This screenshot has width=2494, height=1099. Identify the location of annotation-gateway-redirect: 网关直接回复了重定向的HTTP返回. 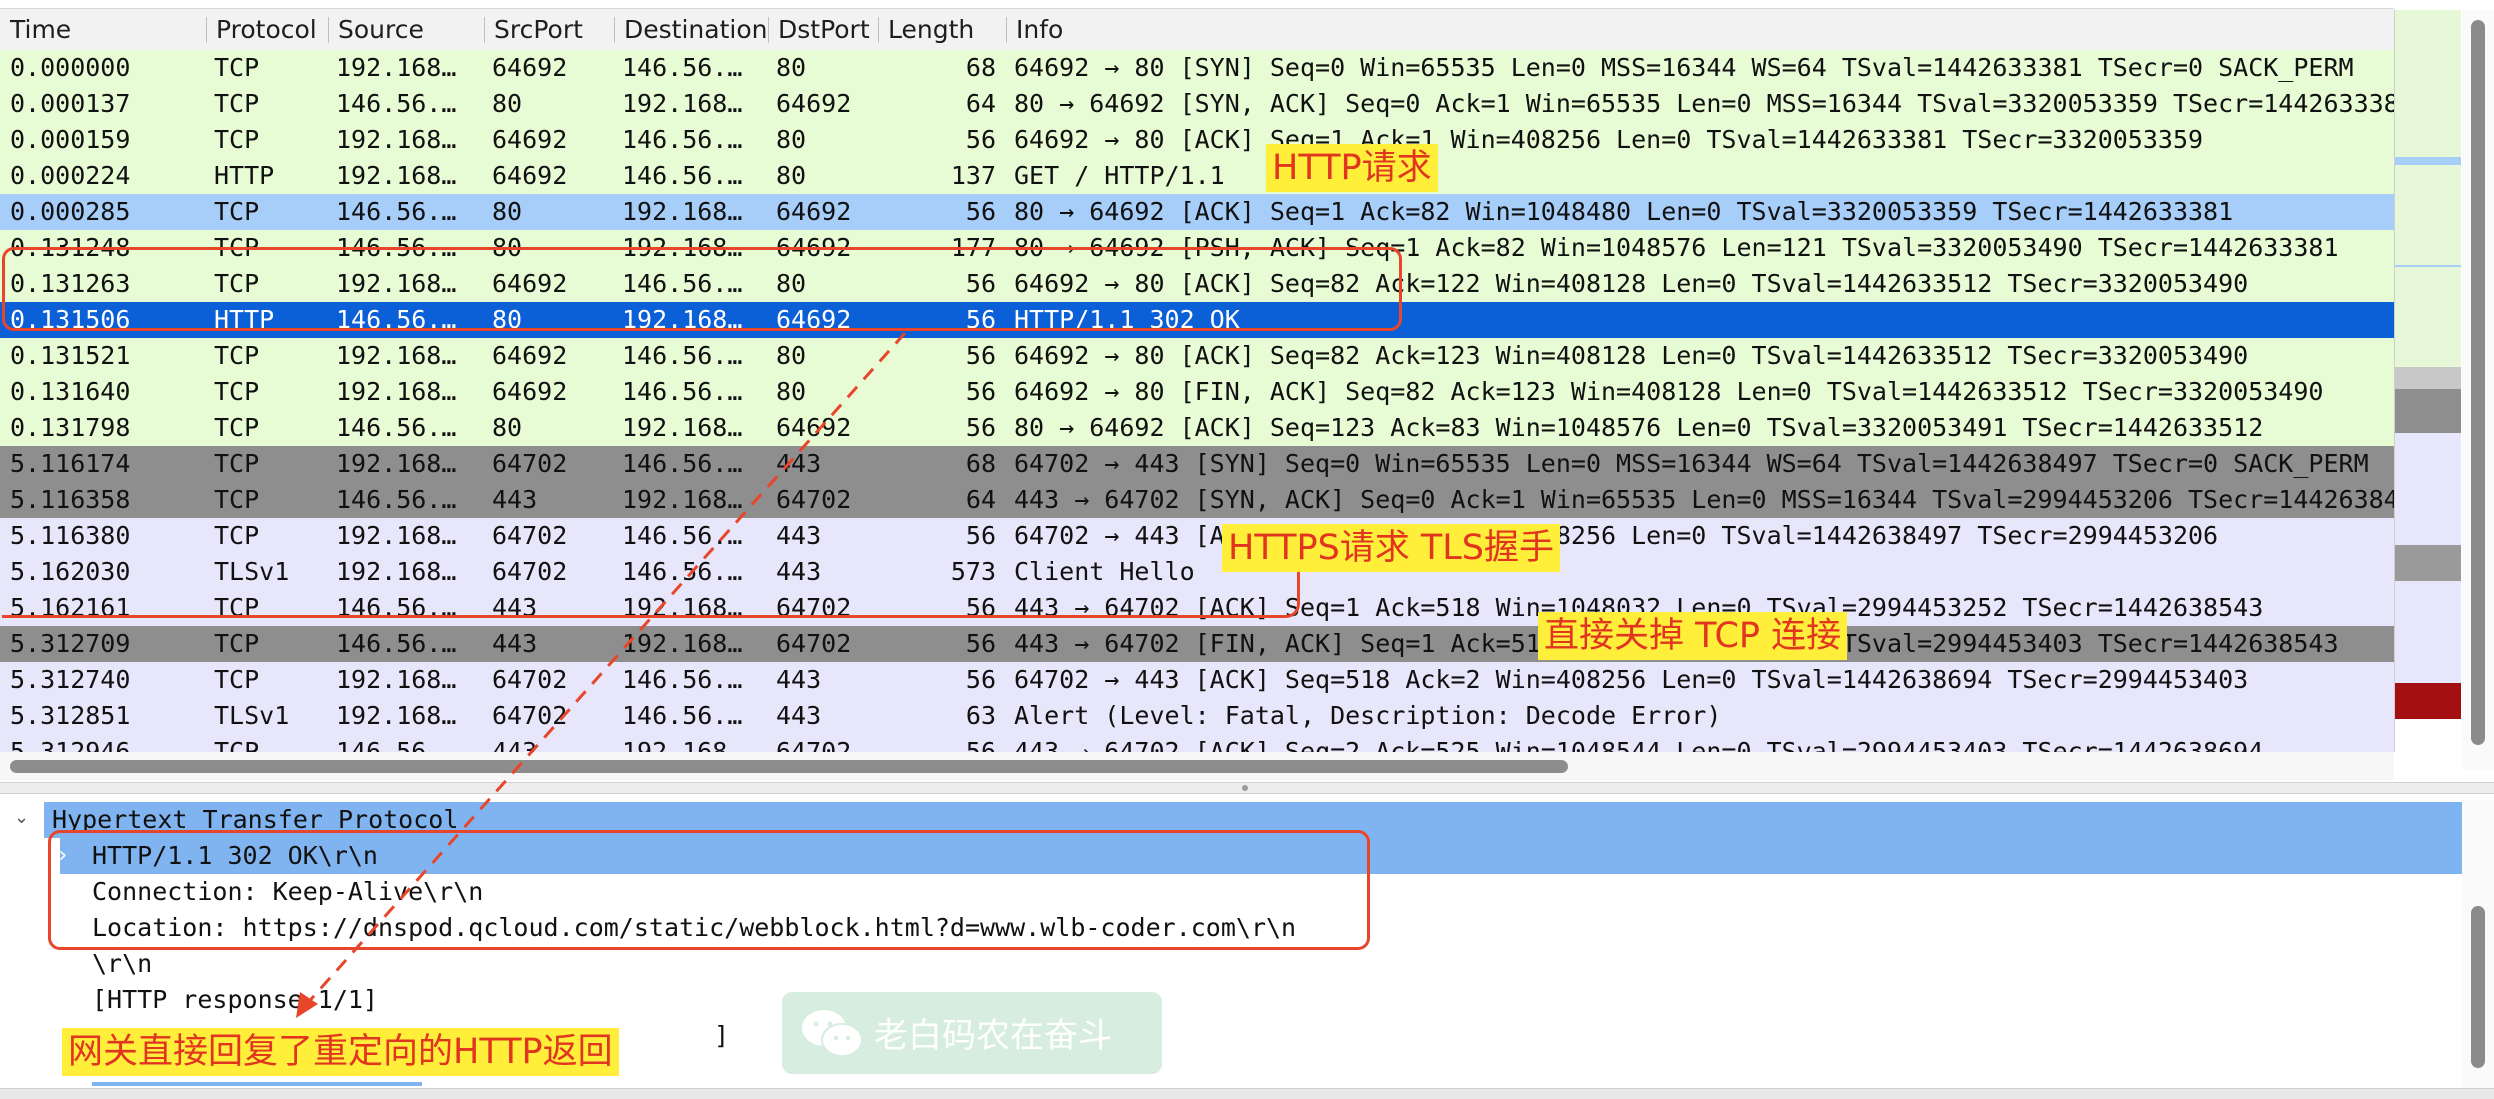
(340, 1052).